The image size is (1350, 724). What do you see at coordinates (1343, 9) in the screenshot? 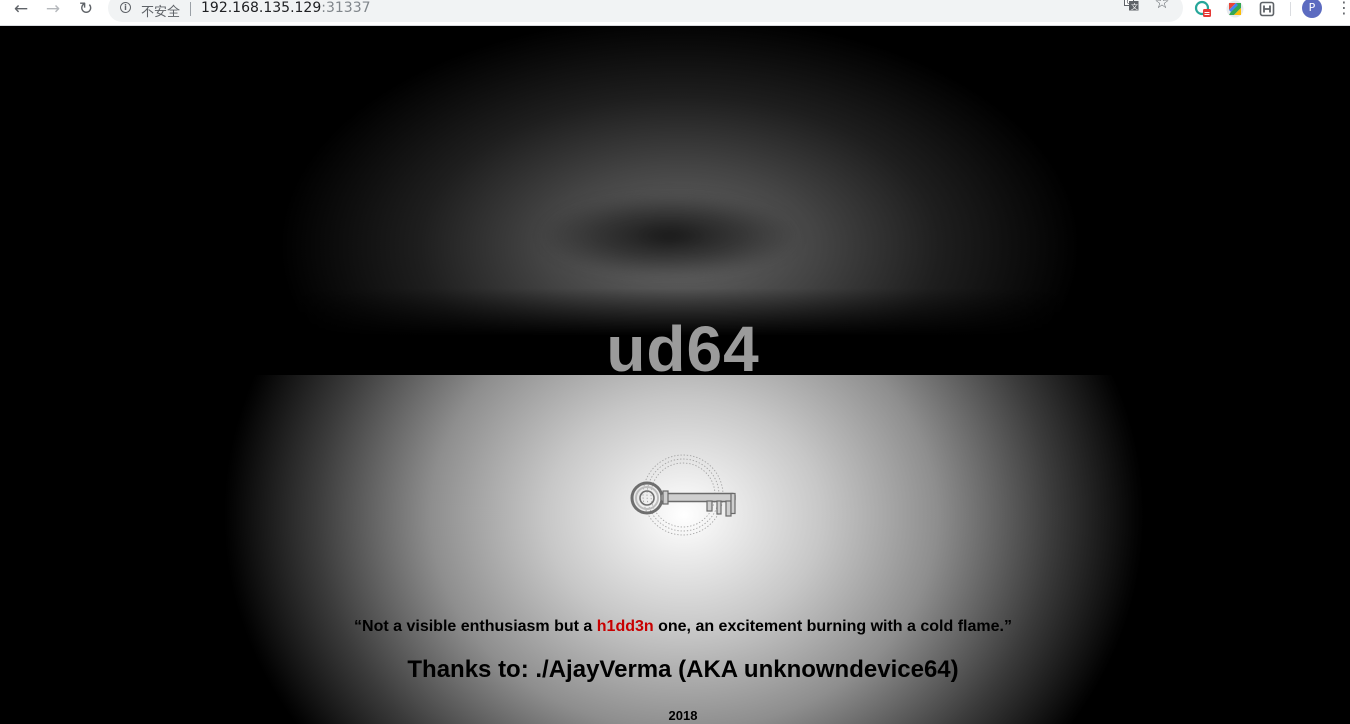
I see `more-vert-icon: ⋮` at bounding box center [1343, 9].